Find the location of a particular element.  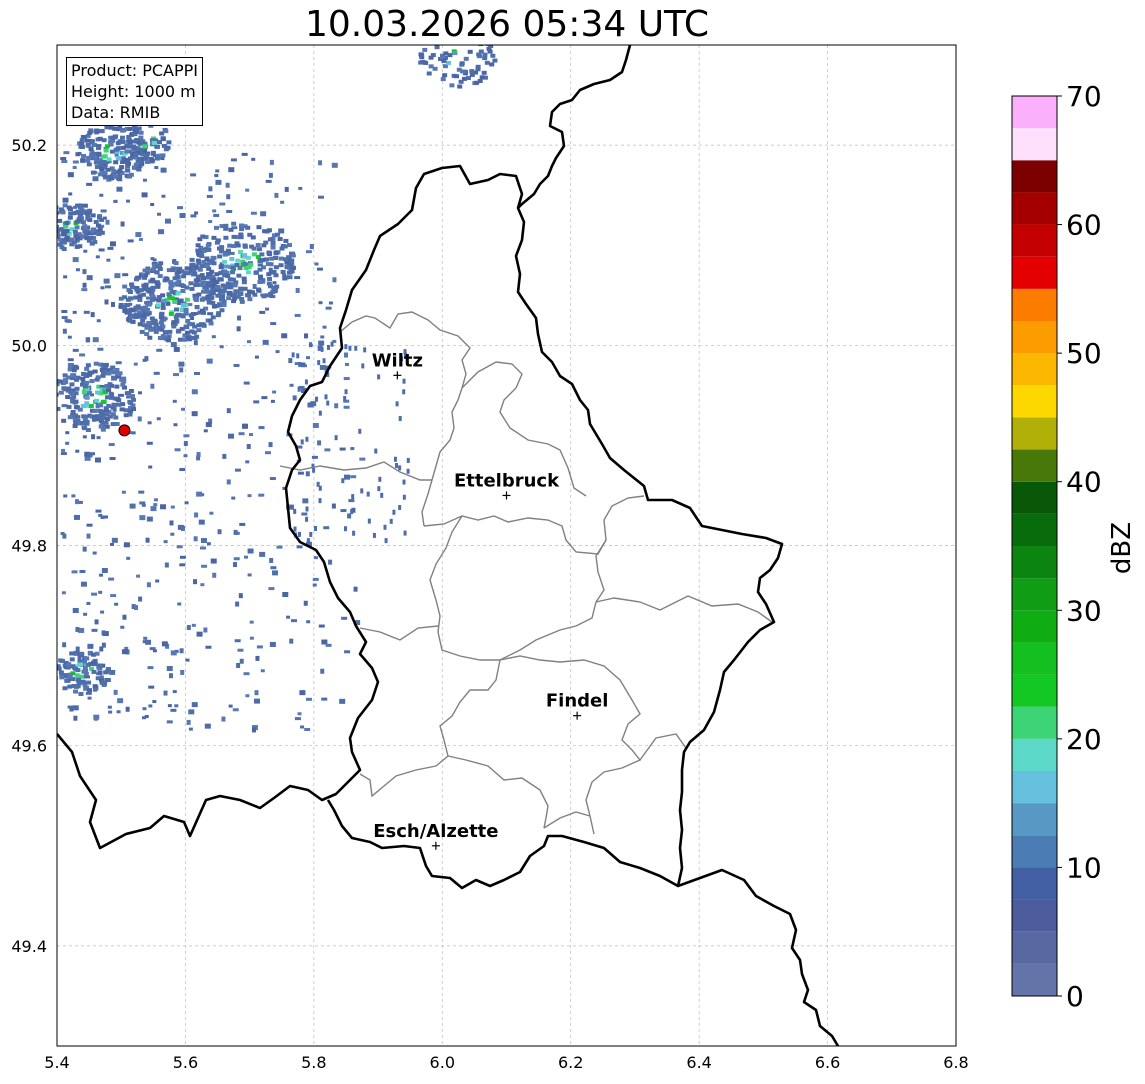

city-marker: Ettelbruck is located at coordinates (507, 485).